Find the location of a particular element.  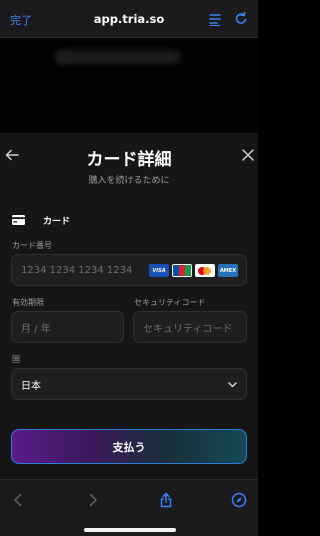

payment-method-card: カード is located at coordinates (41, 220).